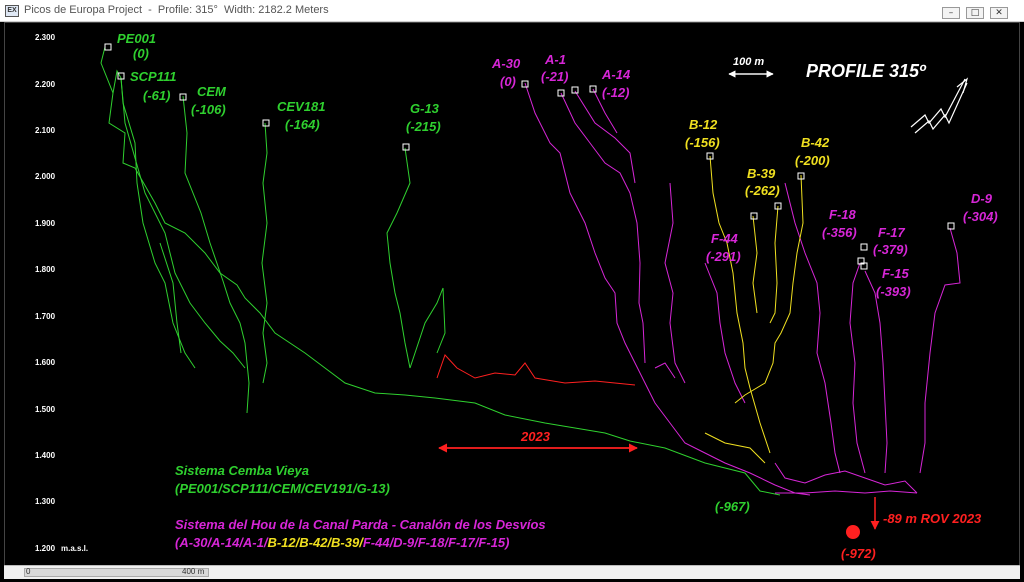 This screenshot has width=1024, height=582. I want to click on label-f44-depth: (-291), so click(723, 256).